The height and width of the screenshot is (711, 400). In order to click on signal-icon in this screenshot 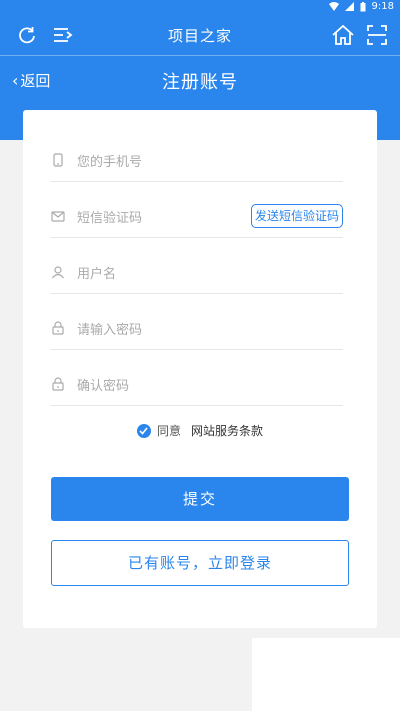, I will do `click(349, 6)`.